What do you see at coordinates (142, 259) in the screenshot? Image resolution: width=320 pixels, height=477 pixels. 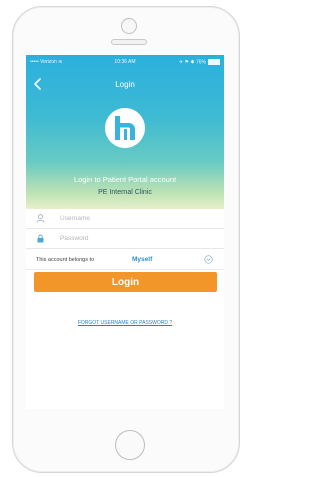 I see `account-owner-value: Myself` at bounding box center [142, 259].